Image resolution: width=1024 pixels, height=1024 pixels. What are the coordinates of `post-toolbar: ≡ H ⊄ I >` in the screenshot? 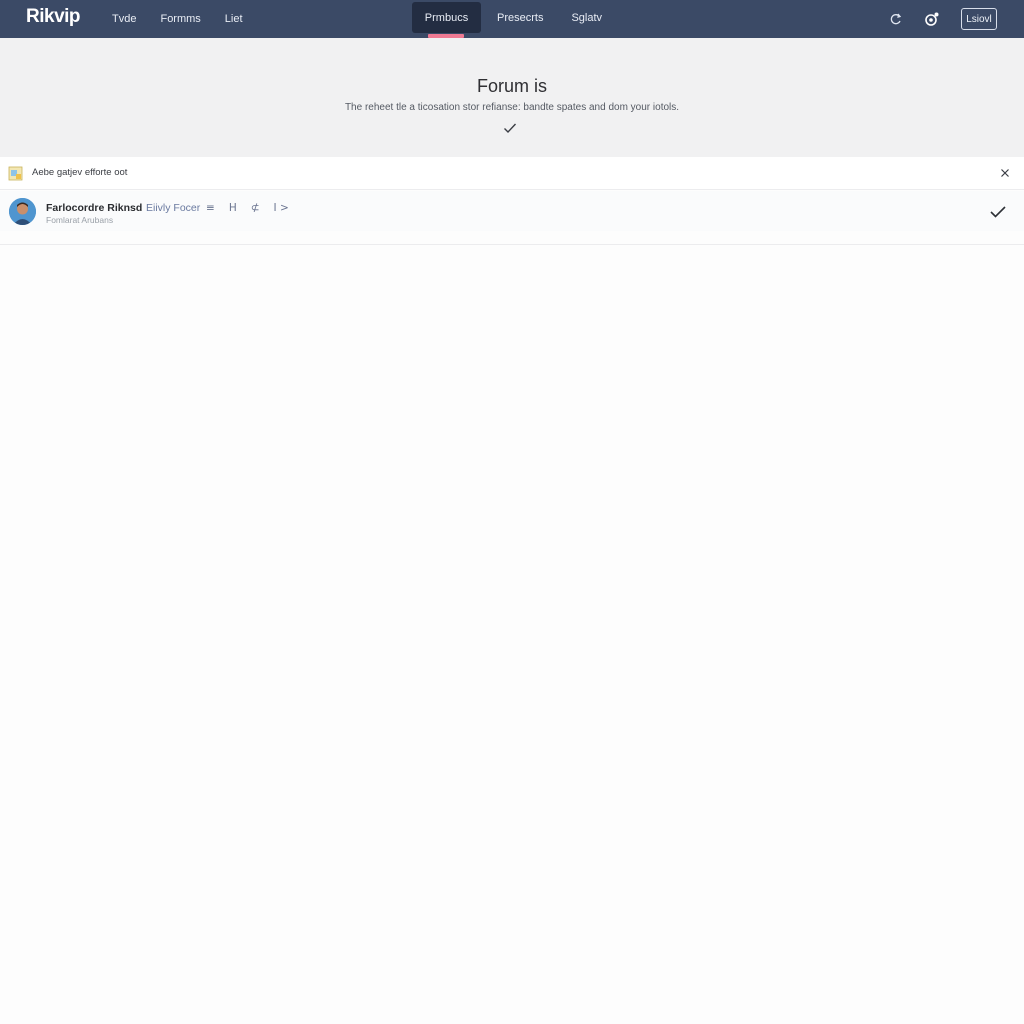 It's located at (254, 208).